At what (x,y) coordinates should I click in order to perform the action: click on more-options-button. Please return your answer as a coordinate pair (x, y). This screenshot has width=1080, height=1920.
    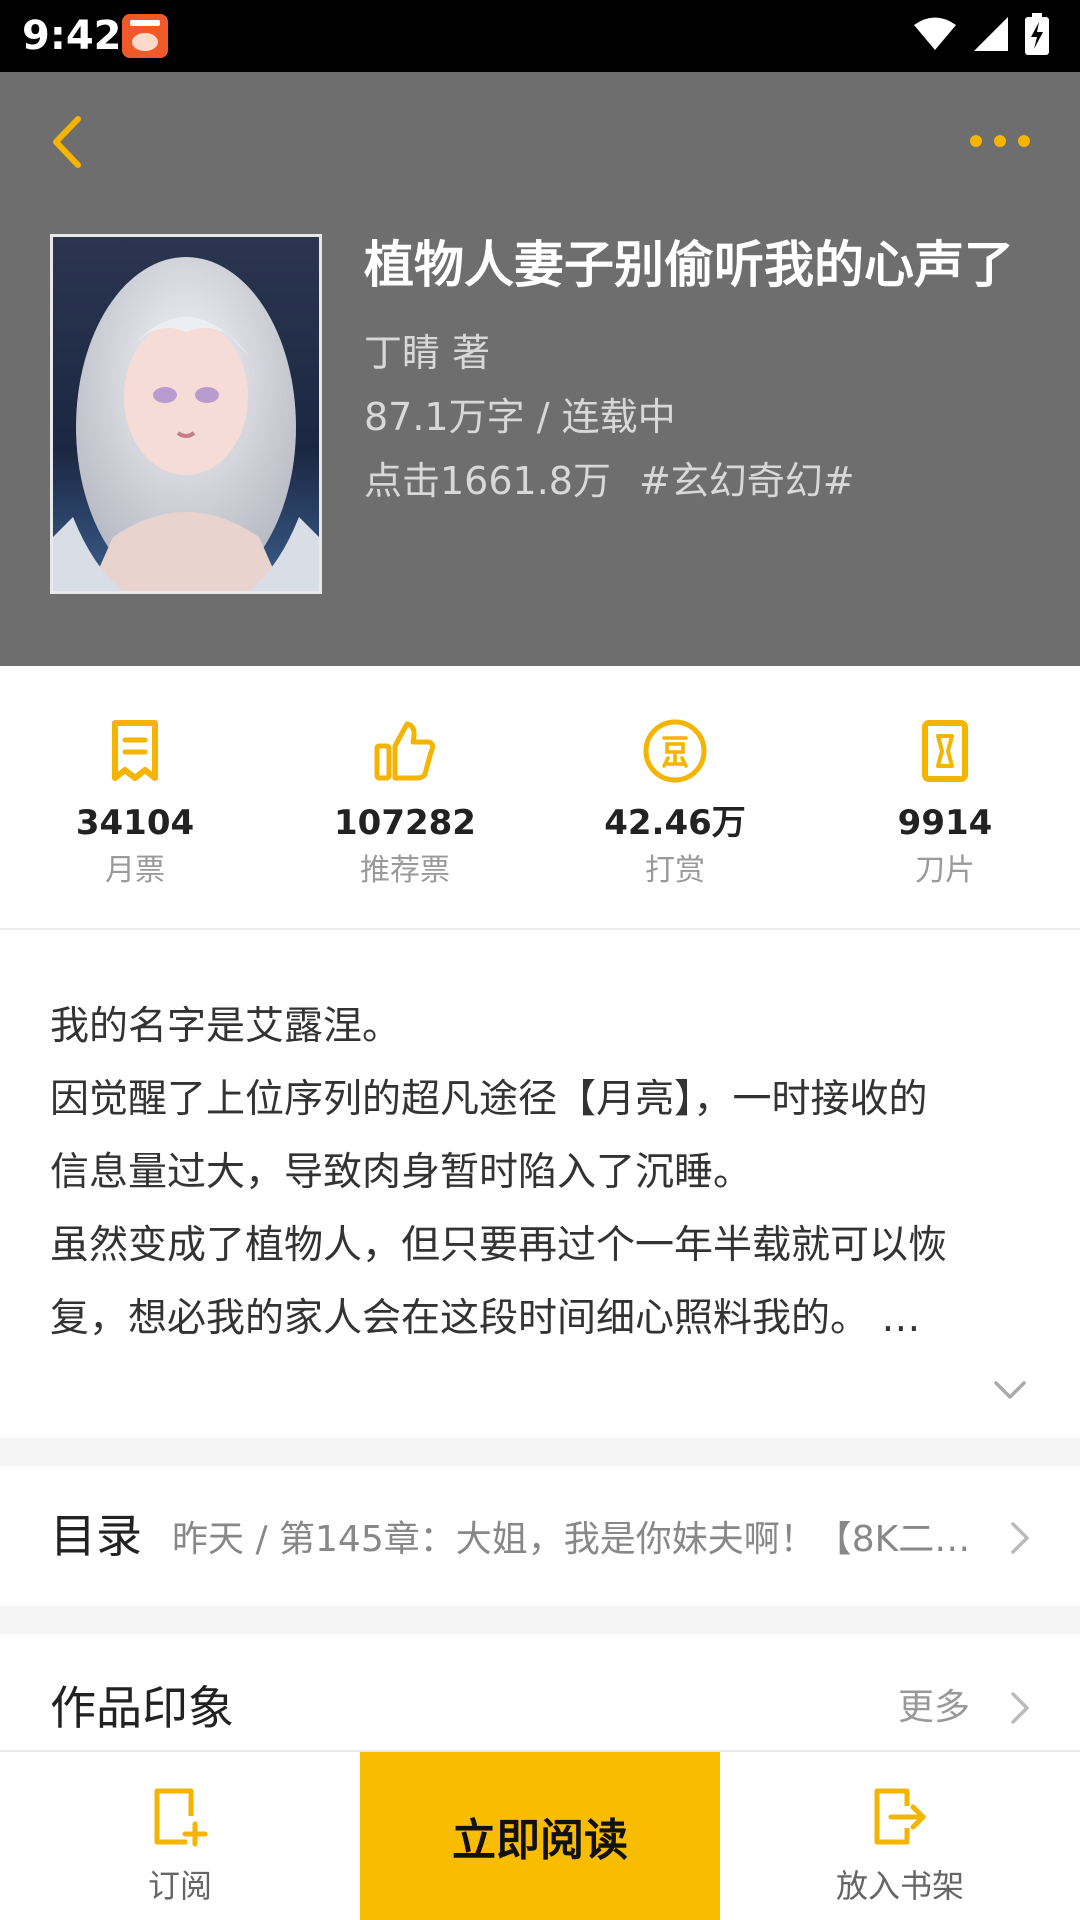
    Looking at the image, I should click on (1000, 141).